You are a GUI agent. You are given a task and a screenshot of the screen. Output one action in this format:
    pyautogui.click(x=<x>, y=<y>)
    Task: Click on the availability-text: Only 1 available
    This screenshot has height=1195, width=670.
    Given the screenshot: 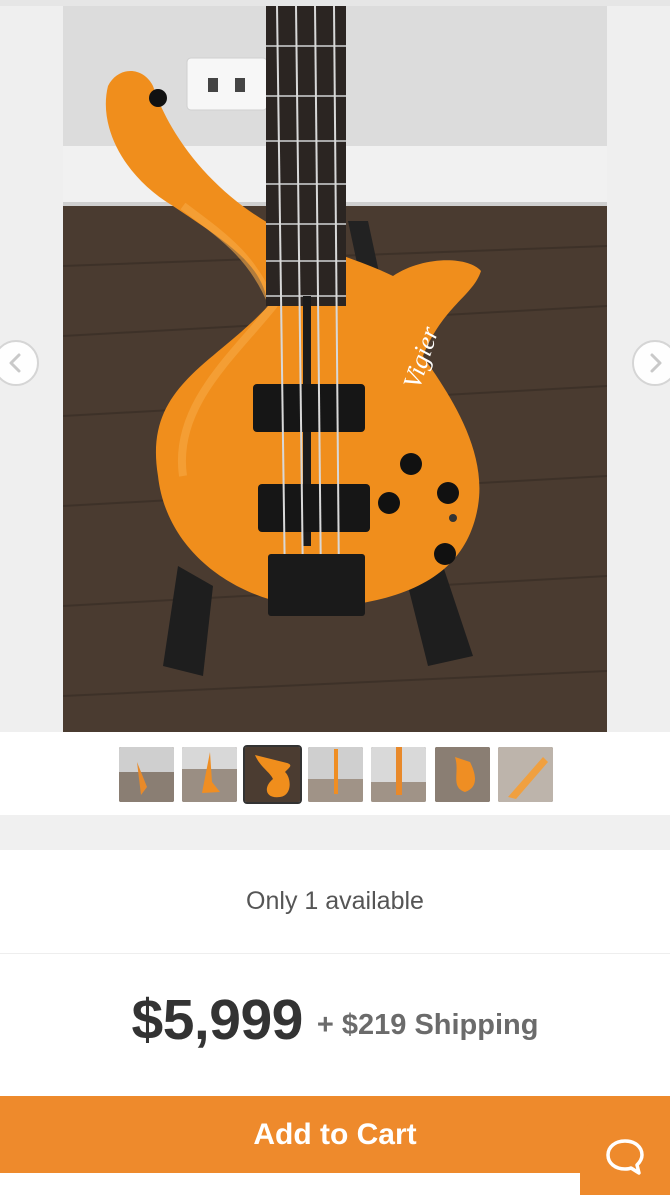 What is the action you would take?
    pyautogui.click(x=335, y=902)
    